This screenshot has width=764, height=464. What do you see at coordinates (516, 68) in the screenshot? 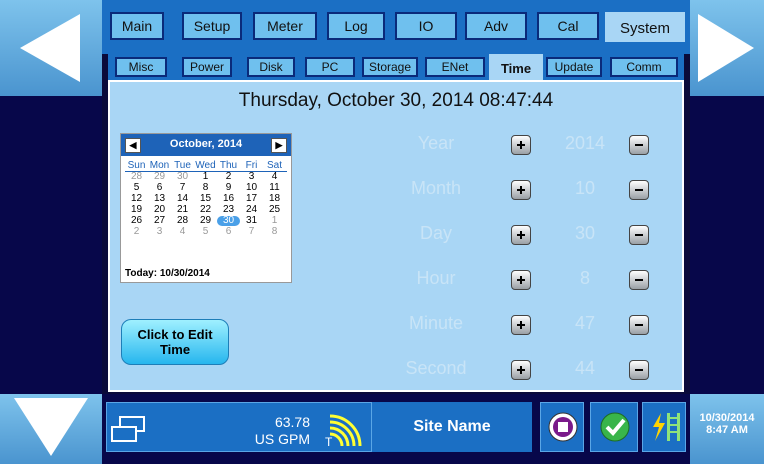
I see `subtab-time: Time` at bounding box center [516, 68].